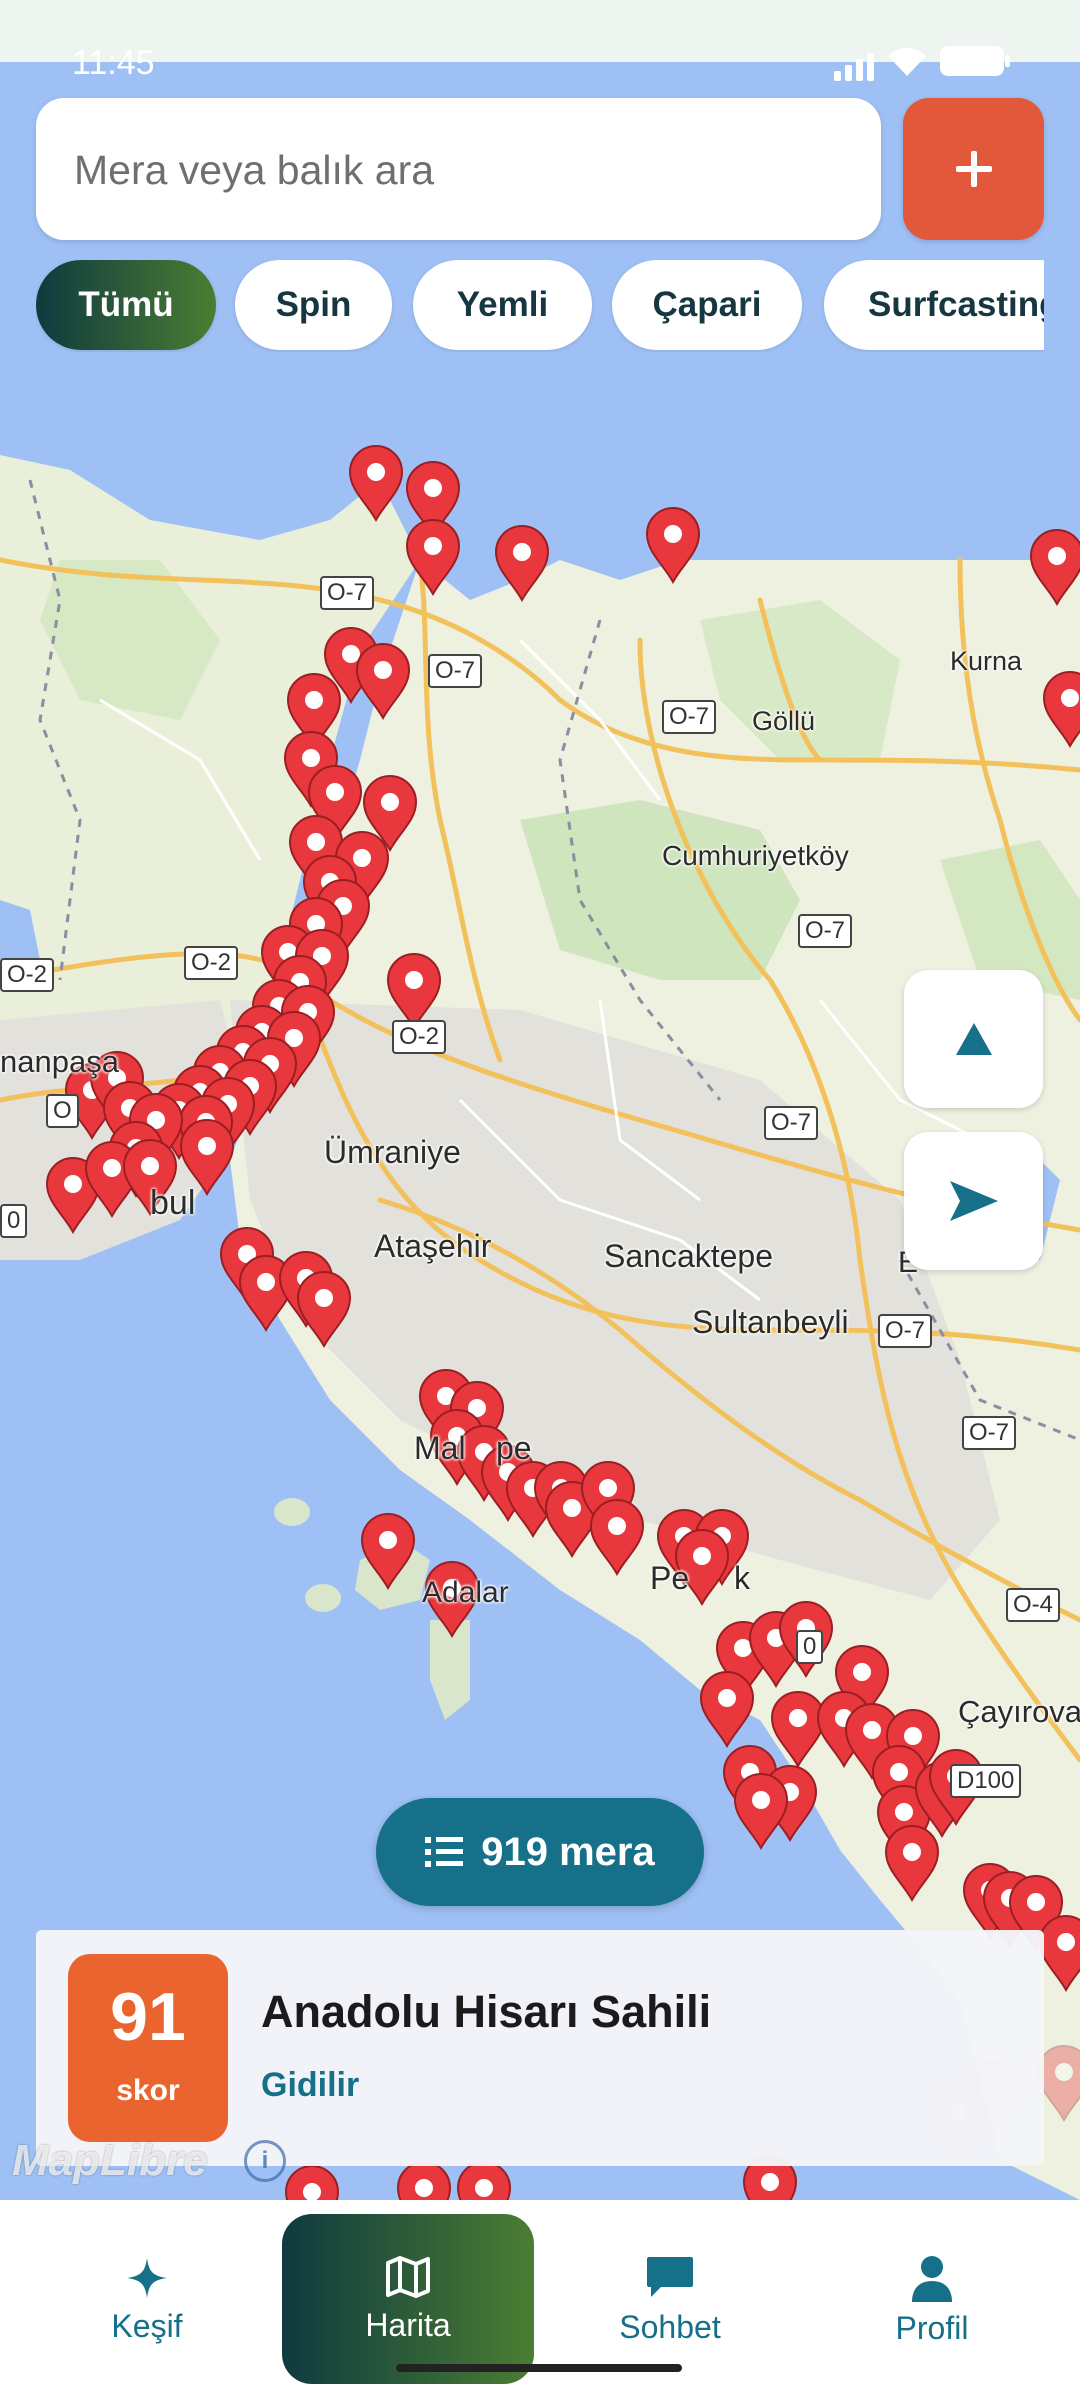 This screenshot has width=1080, height=2400. What do you see at coordinates (907, 64) in the screenshot?
I see `wifi-icon` at bounding box center [907, 64].